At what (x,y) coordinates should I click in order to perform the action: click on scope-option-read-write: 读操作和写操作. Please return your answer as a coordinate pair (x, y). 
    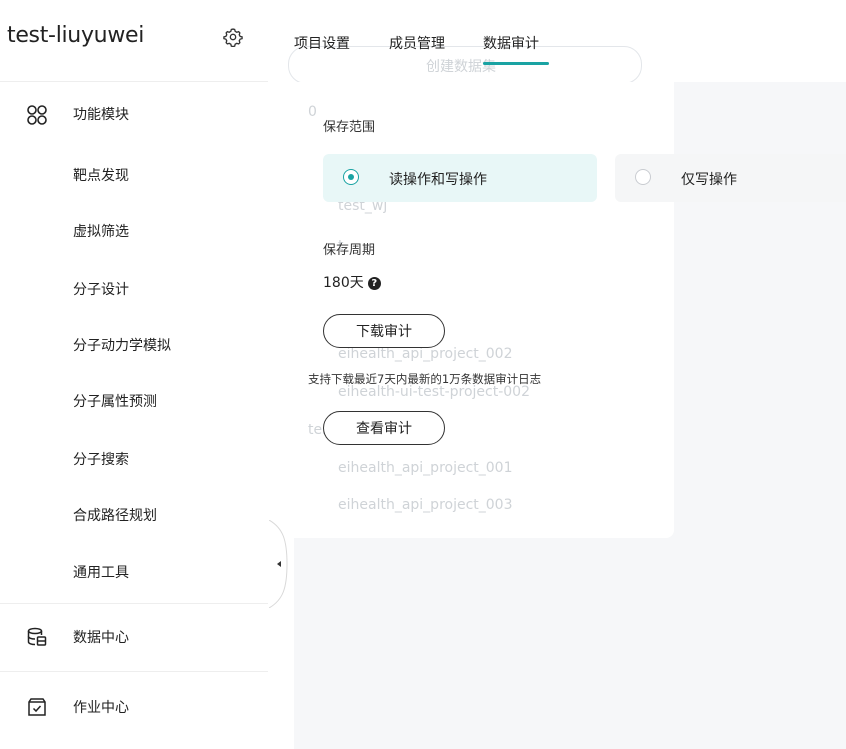
    Looking at the image, I should click on (460, 178).